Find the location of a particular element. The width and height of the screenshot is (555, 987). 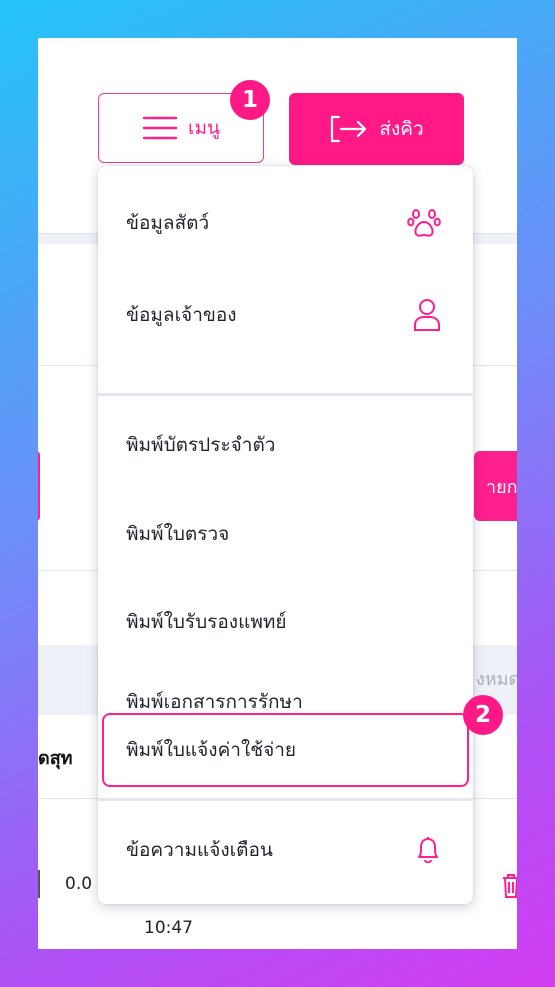

menu-item-label: ข้อมูลเจ้าของ is located at coordinates (181, 315).